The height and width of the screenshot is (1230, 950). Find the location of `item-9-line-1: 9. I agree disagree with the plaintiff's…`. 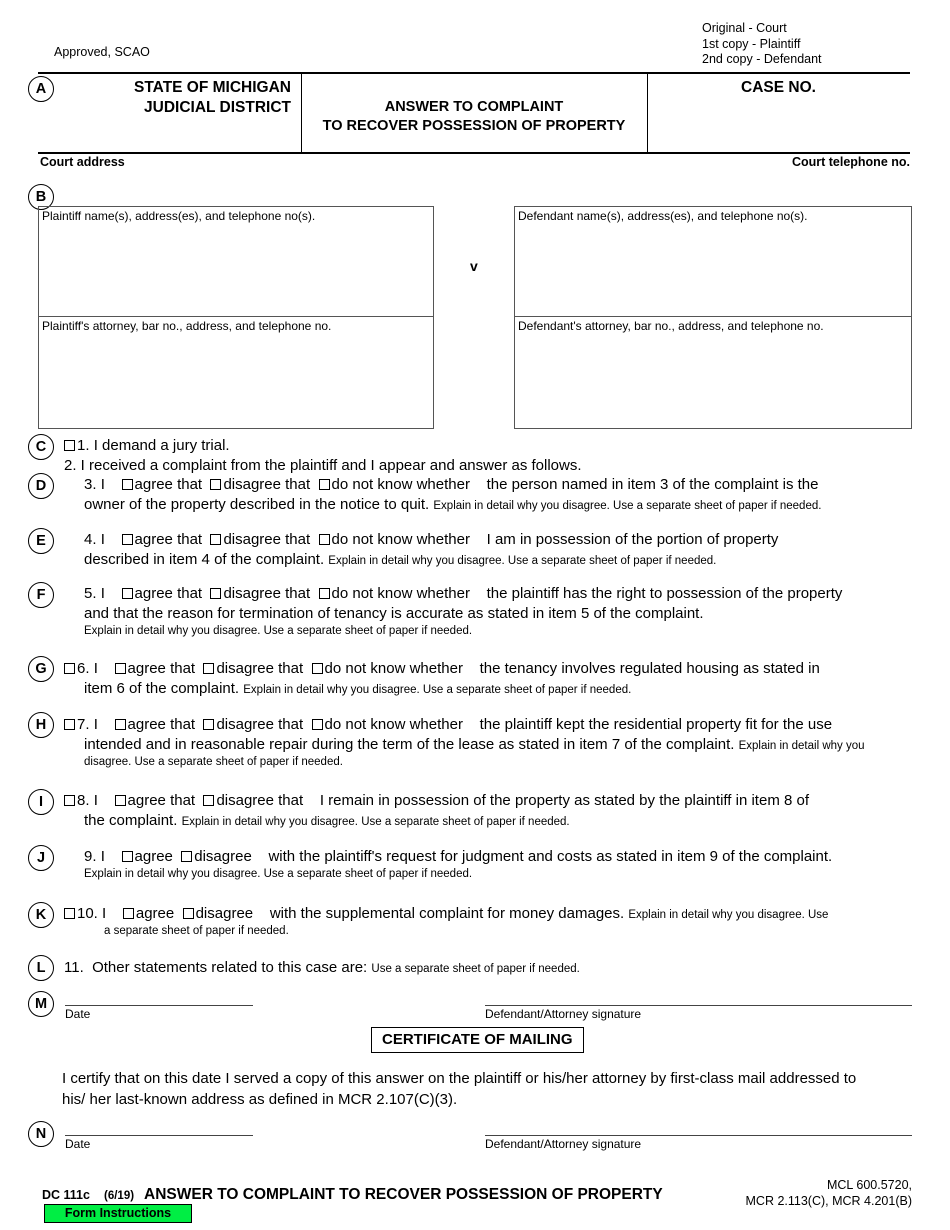

item-9-line-1: 9. I agree disagree with the plaintiff's… is located at coordinates (499, 857).